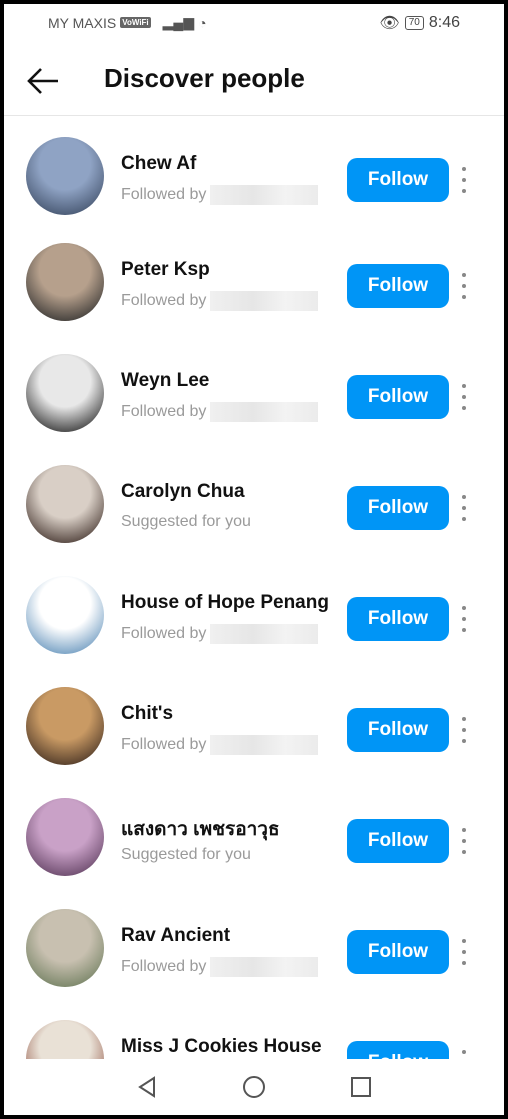 The width and height of the screenshot is (508, 1119). What do you see at coordinates (200, 829) in the screenshot?
I see `person-name: แสงดาว เพชรอาวุธ` at bounding box center [200, 829].